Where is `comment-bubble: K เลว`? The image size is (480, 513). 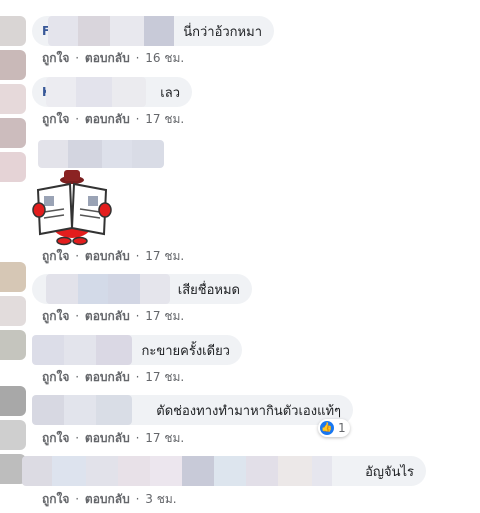 comment-bubble: K เลว is located at coordinates (112, 92).